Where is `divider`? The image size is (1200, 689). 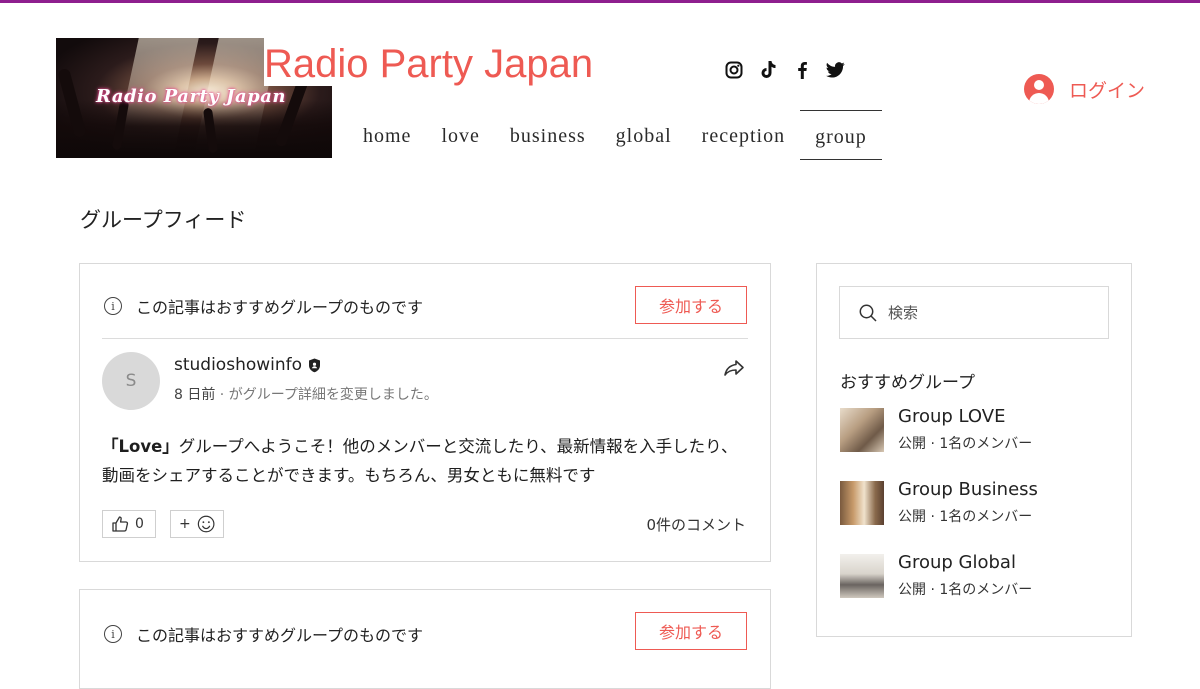 divider is located at coordinates (425, 338).